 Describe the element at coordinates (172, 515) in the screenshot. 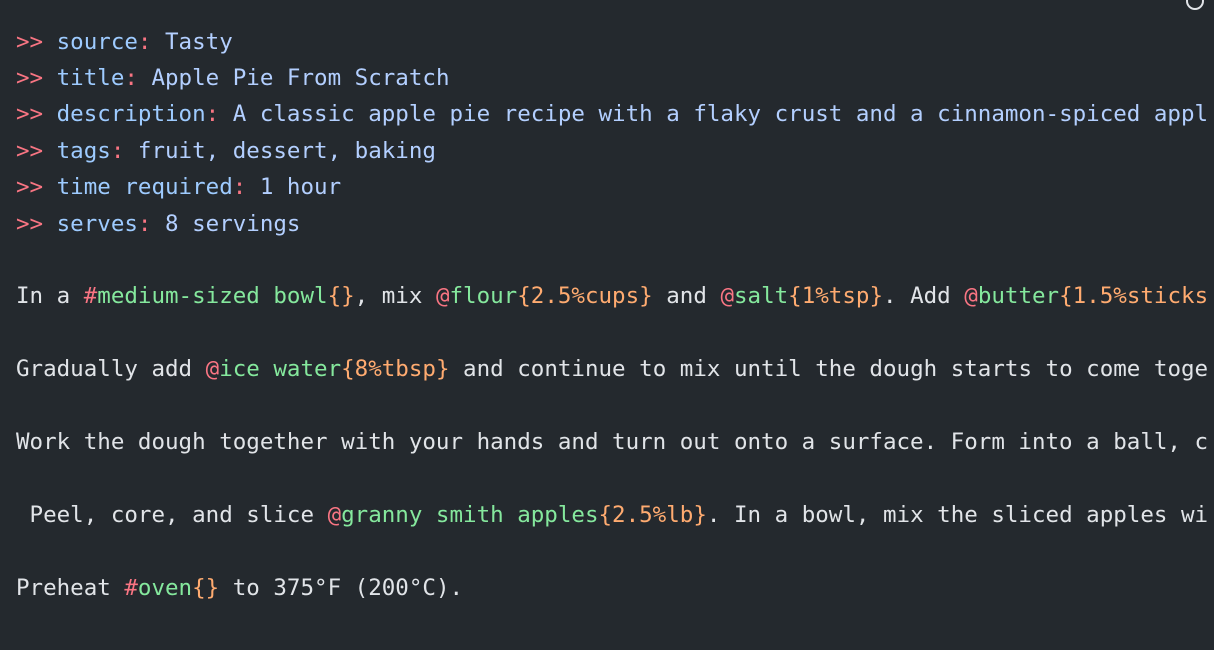

I see `step-text: Peel, core, and slice` at that location.